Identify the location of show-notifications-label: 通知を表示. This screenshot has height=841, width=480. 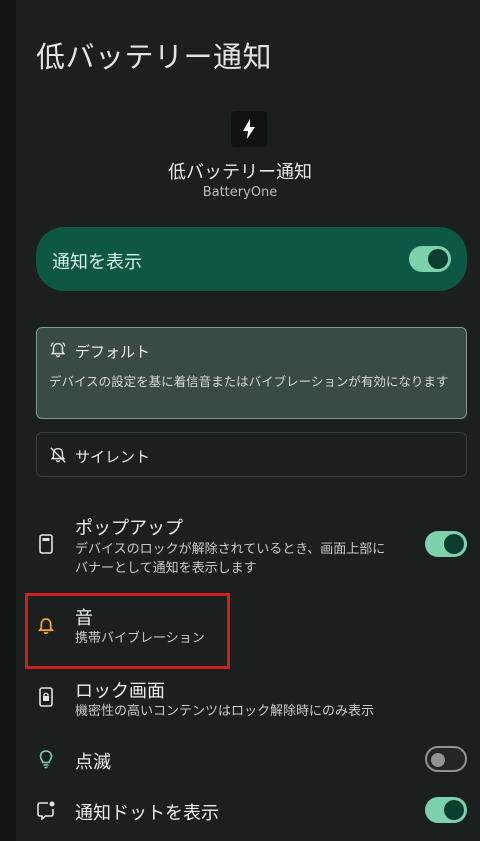
(97, 262).